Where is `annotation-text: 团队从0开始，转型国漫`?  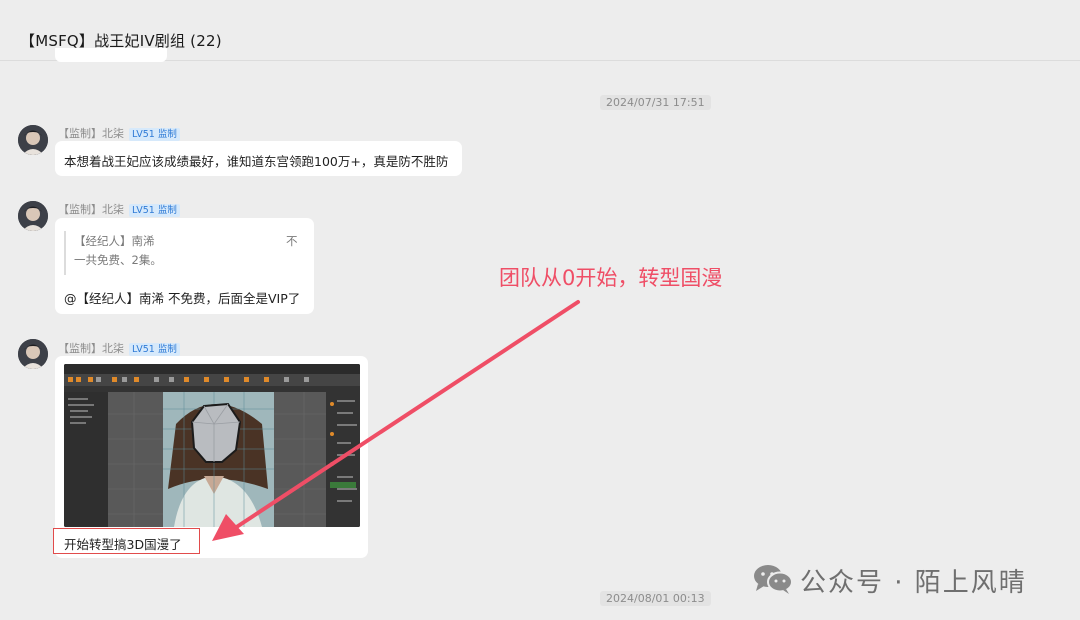 annotation-text: 团队从0开始，转型国漫 is located at coordinates (611, 278).